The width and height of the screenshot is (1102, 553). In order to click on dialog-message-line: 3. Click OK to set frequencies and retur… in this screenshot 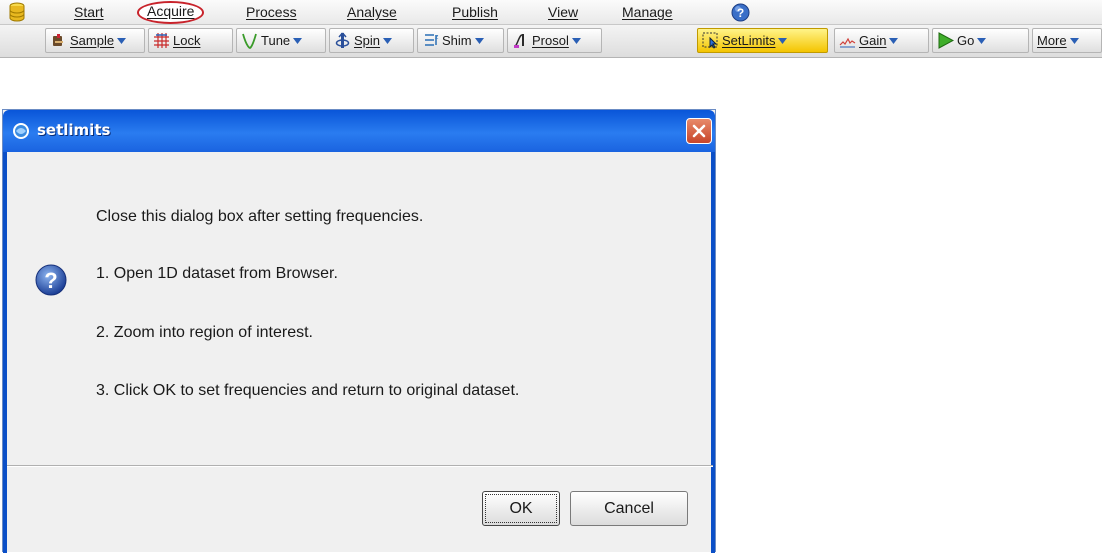, I will do `click(308, 390)`.